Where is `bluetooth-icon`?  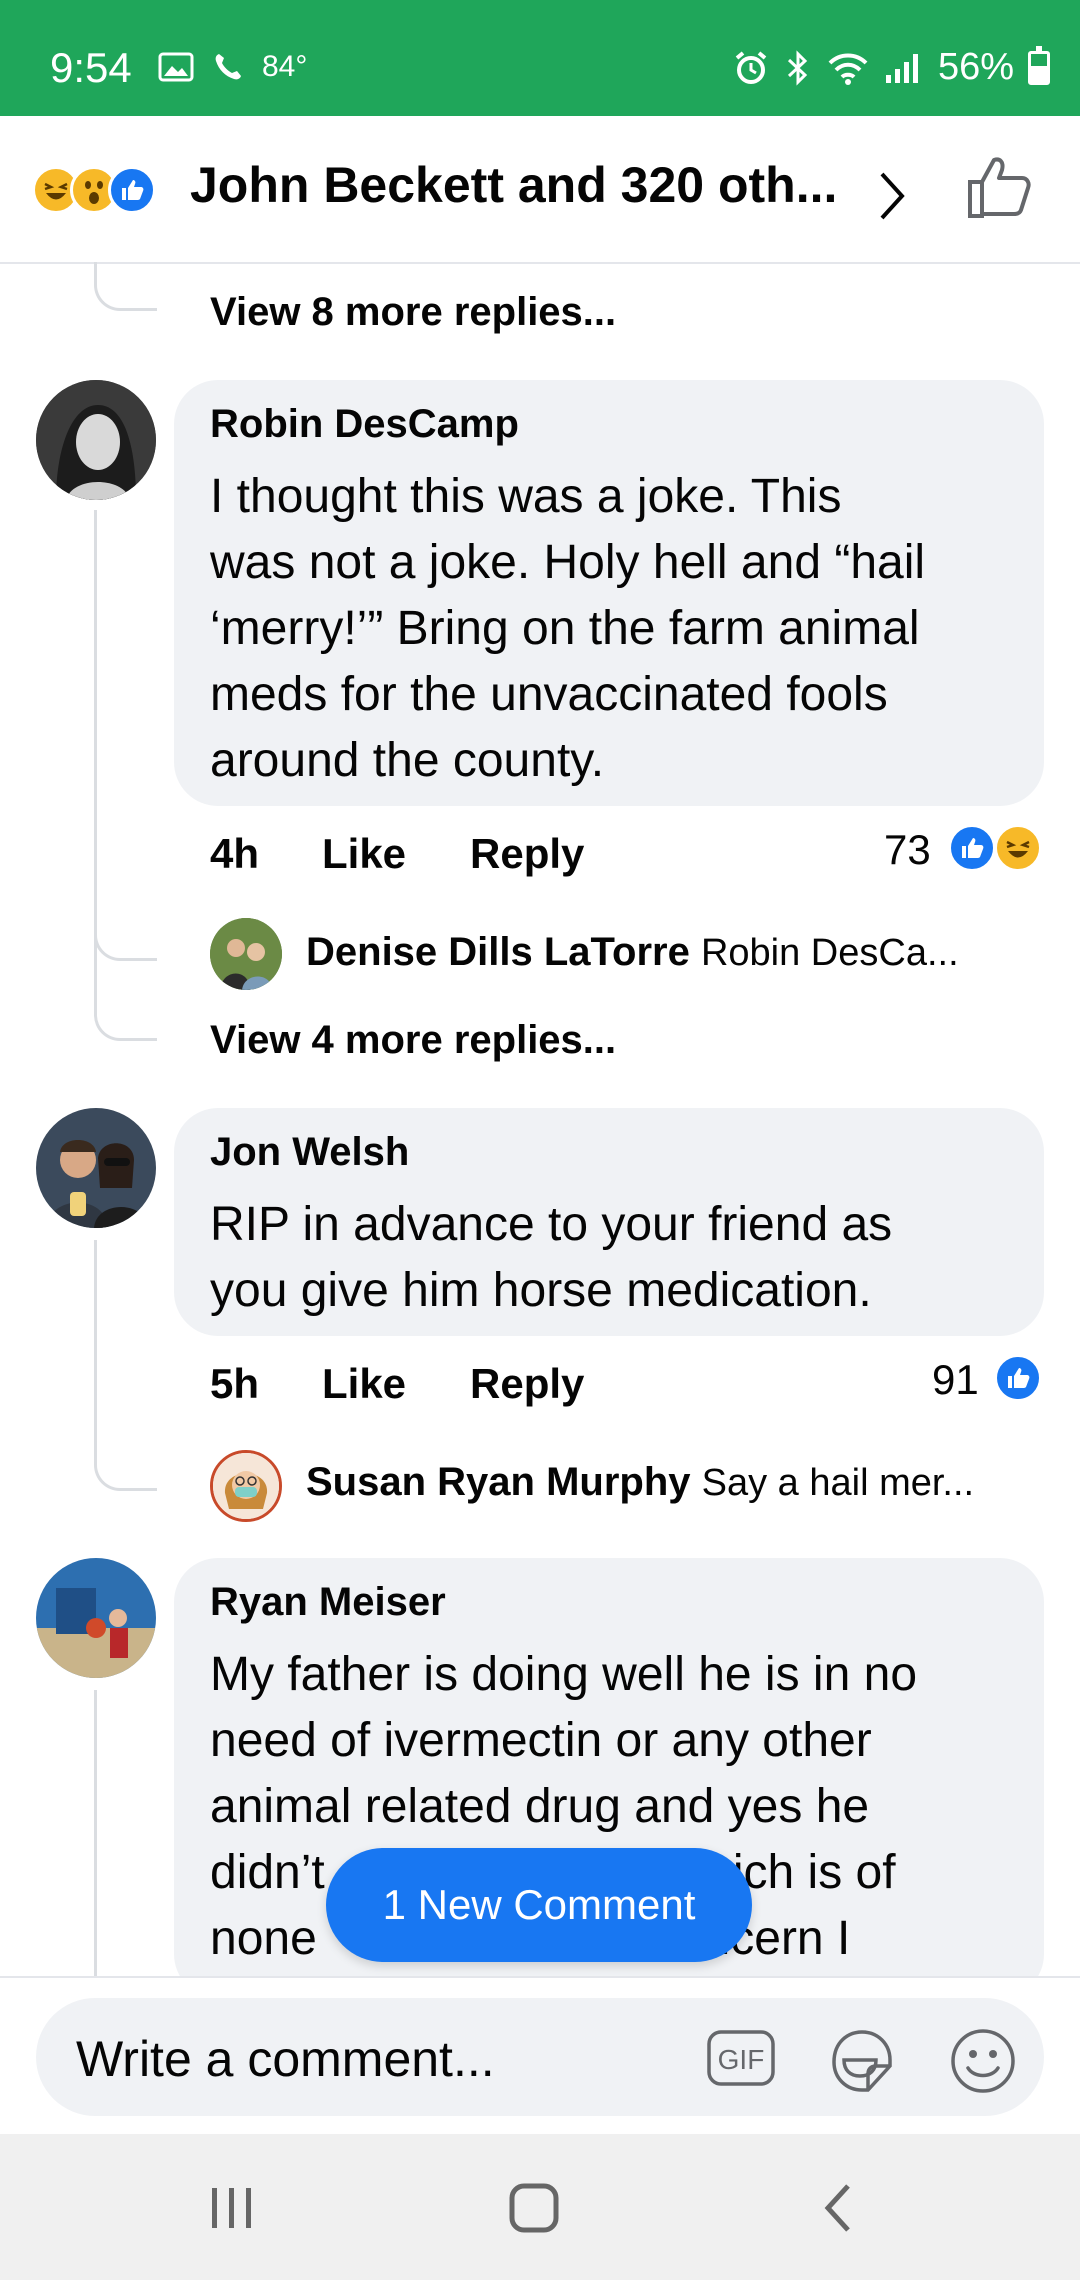 bluetooth-icon is located at coordinates (797, 67).